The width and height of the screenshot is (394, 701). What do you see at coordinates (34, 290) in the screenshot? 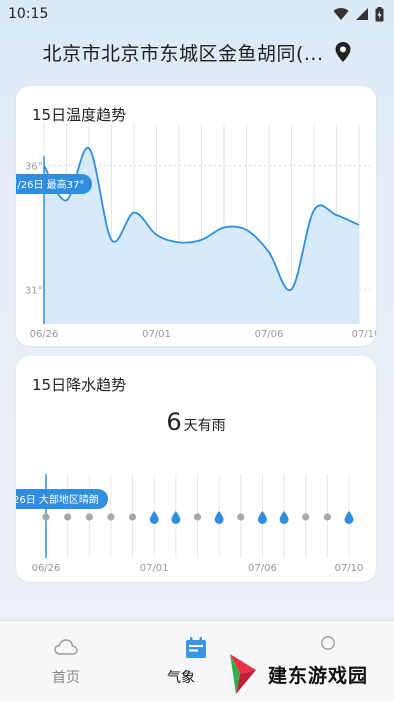
I see `y-tick-label: 31°` at bounding box center [34, 290].